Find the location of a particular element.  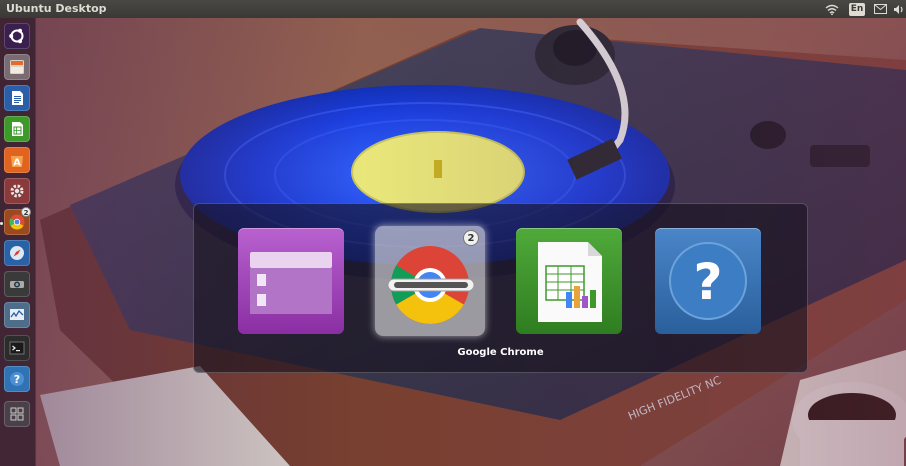

launcher-item-files is located at coordinates (17, 67).